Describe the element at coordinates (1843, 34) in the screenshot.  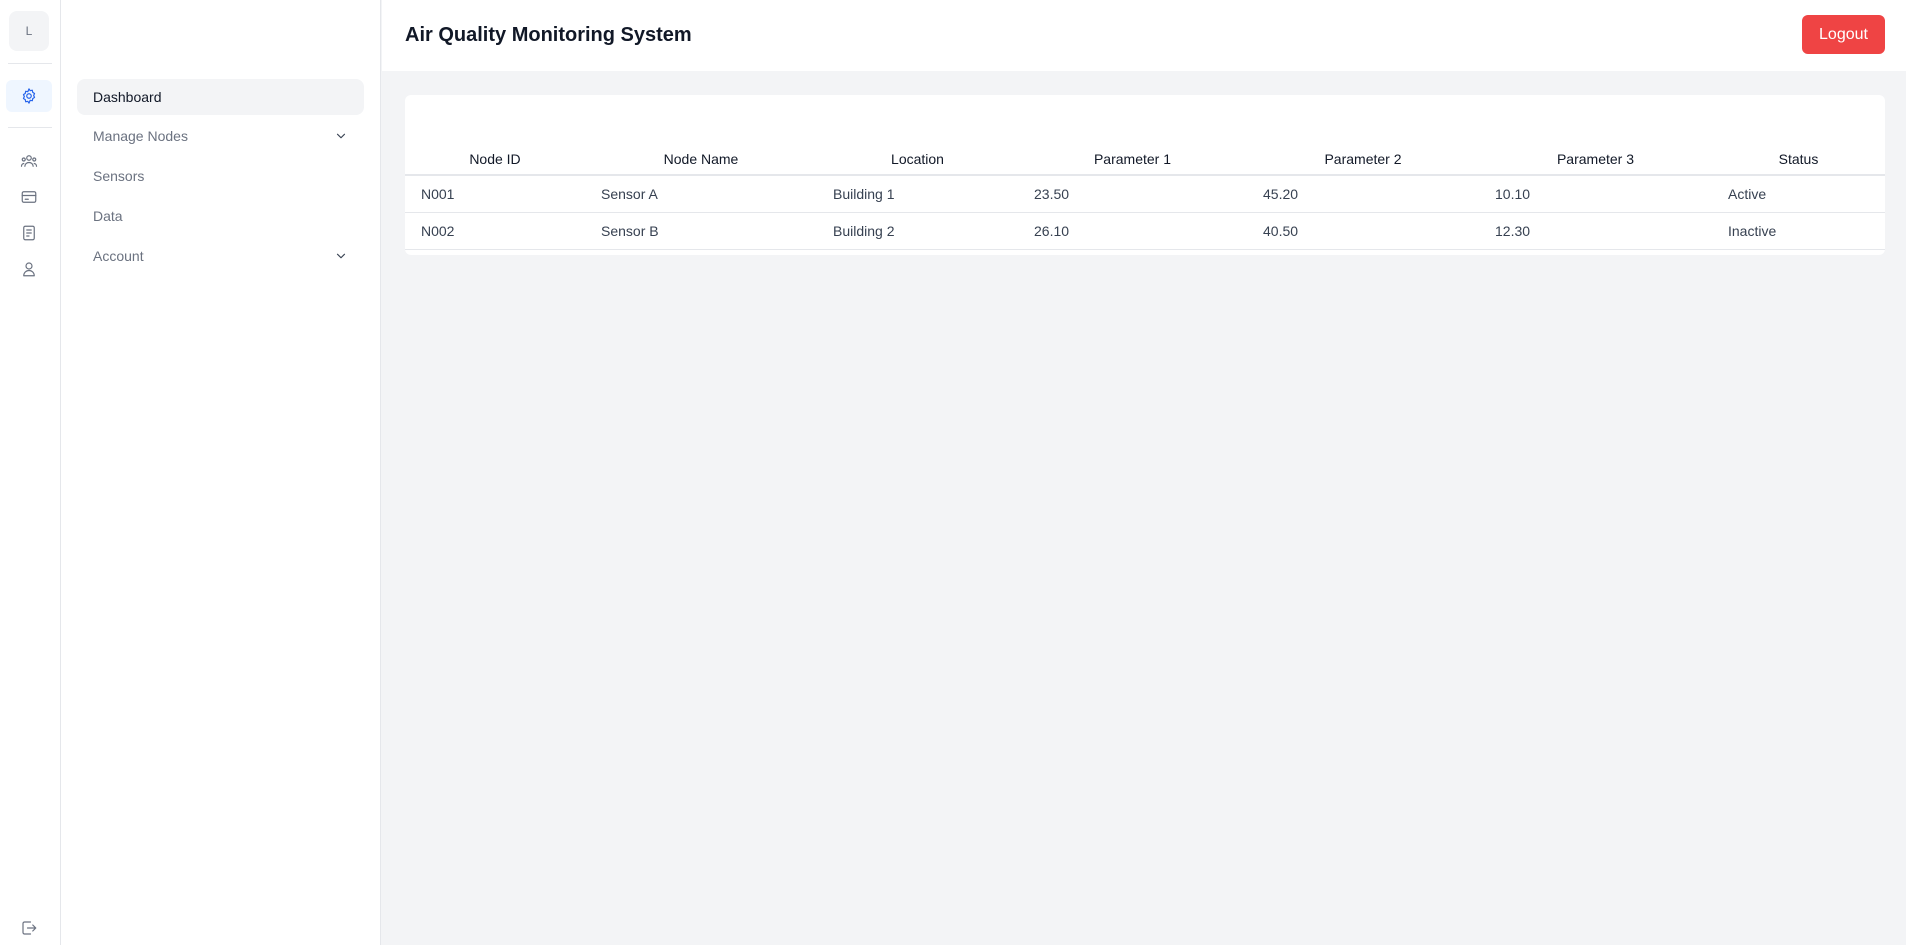
I see `logout-button: Logout` at that location.